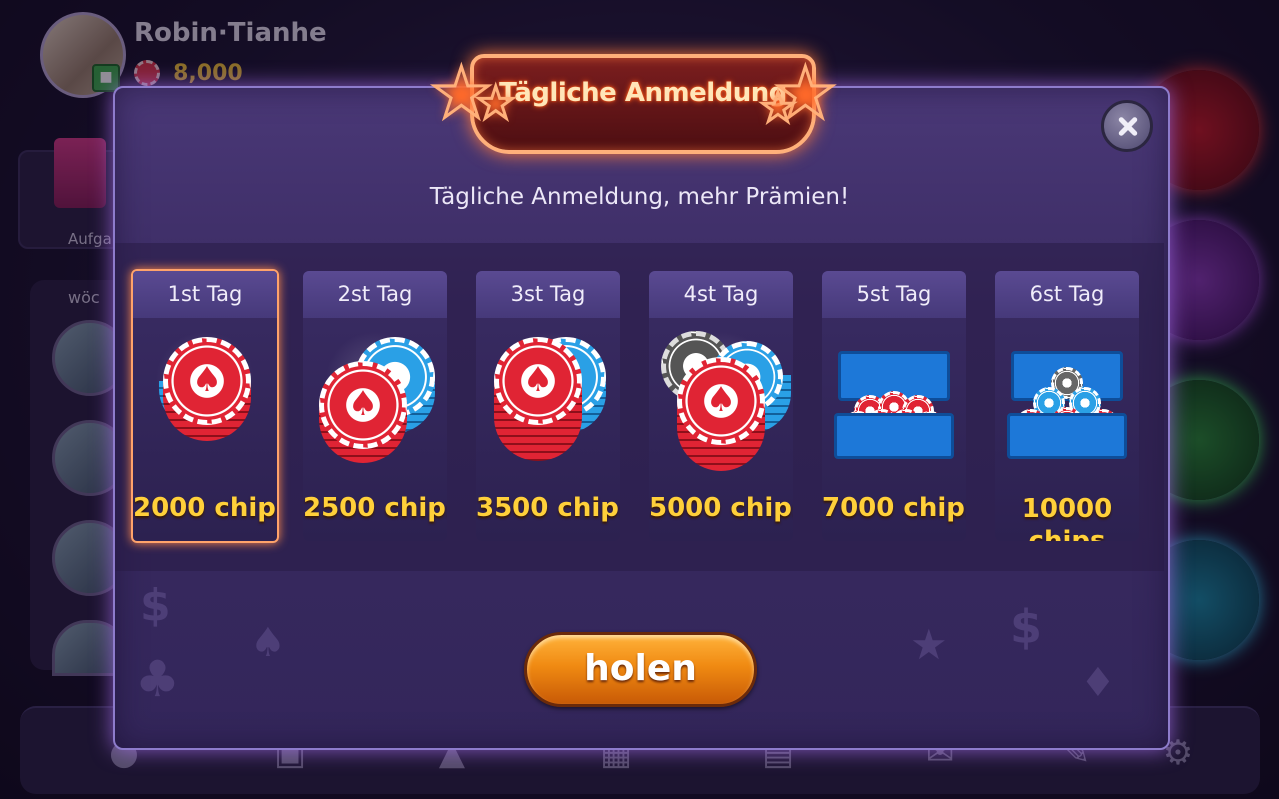 The height and width of the screenshot is (799, 1279). Describe the element at coordinates (721, 508) in the screenshot. I see `day-reward: 5000 chips` at that location.